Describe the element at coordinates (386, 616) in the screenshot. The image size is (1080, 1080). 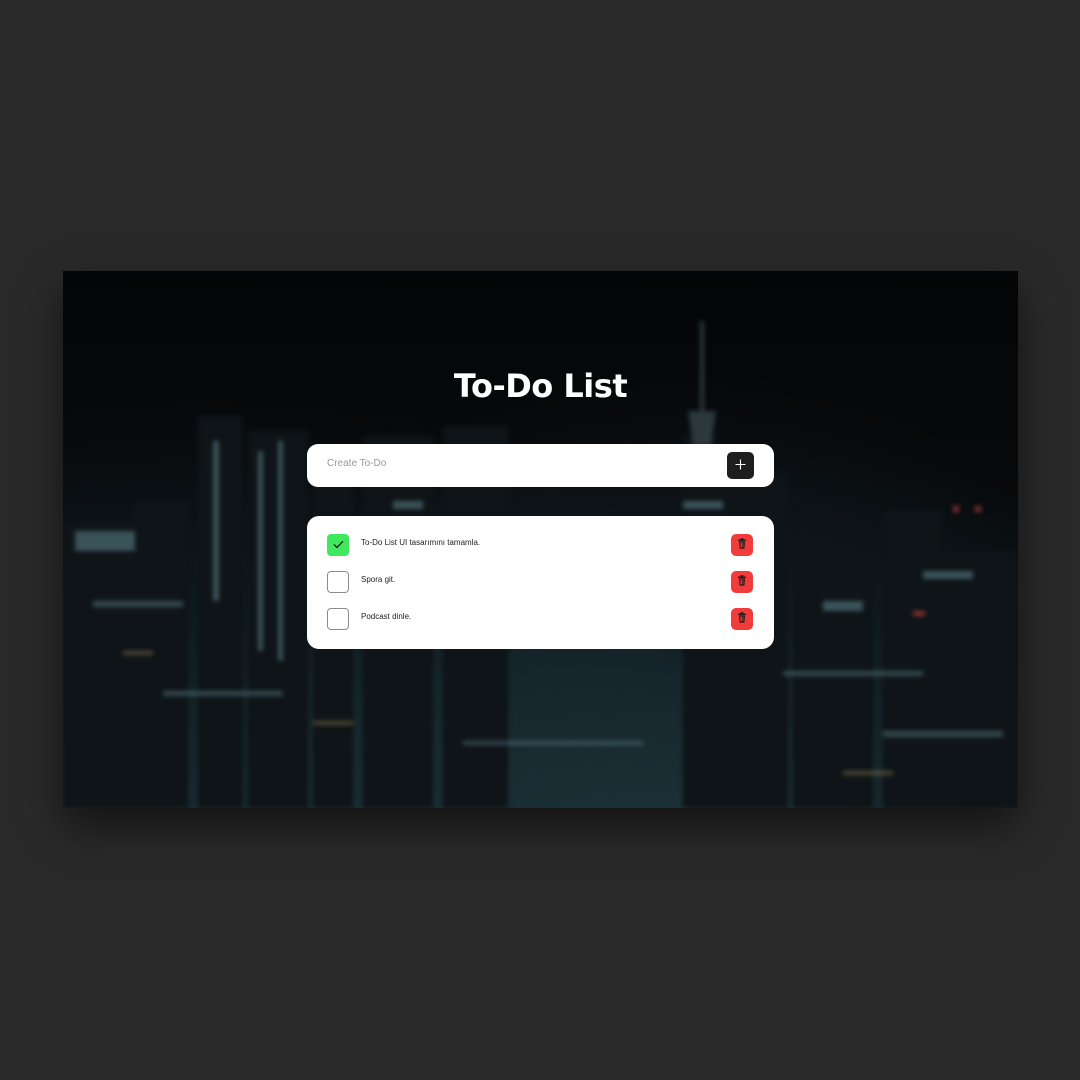
I see `todo-text: Podcast dinle.` at that location.